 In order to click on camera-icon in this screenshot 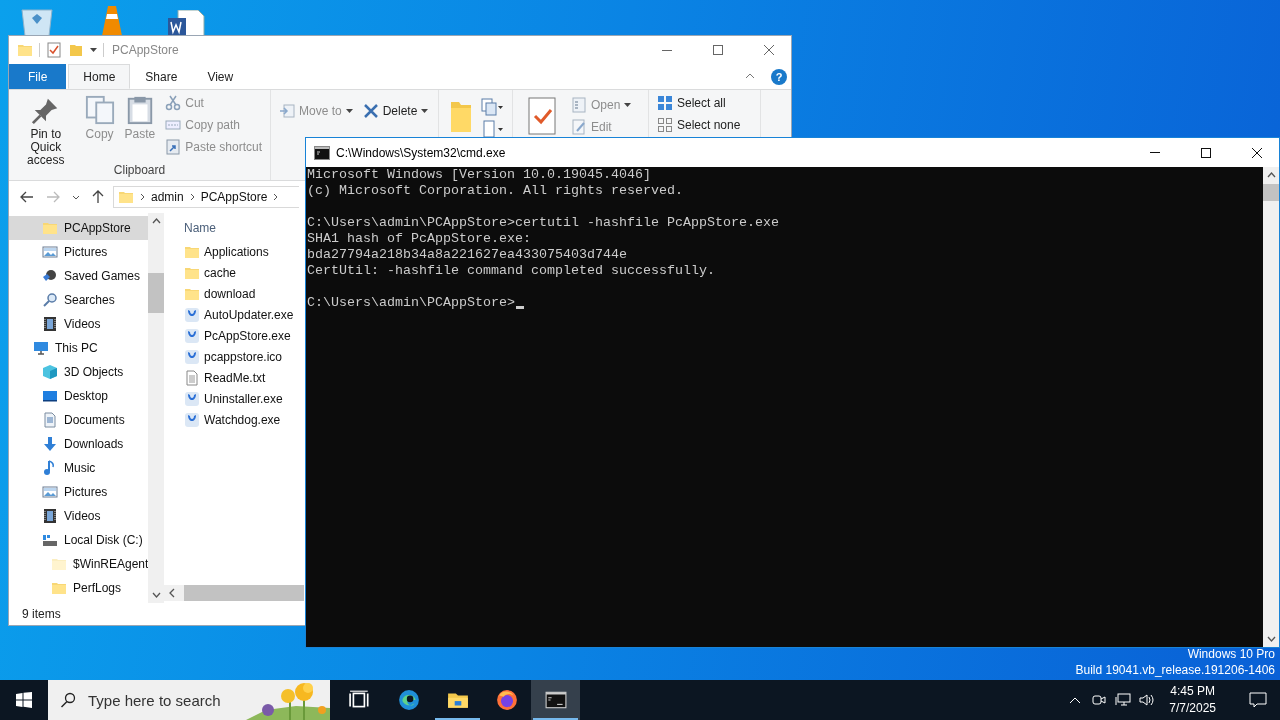, I will do `click(1099, 700)`.